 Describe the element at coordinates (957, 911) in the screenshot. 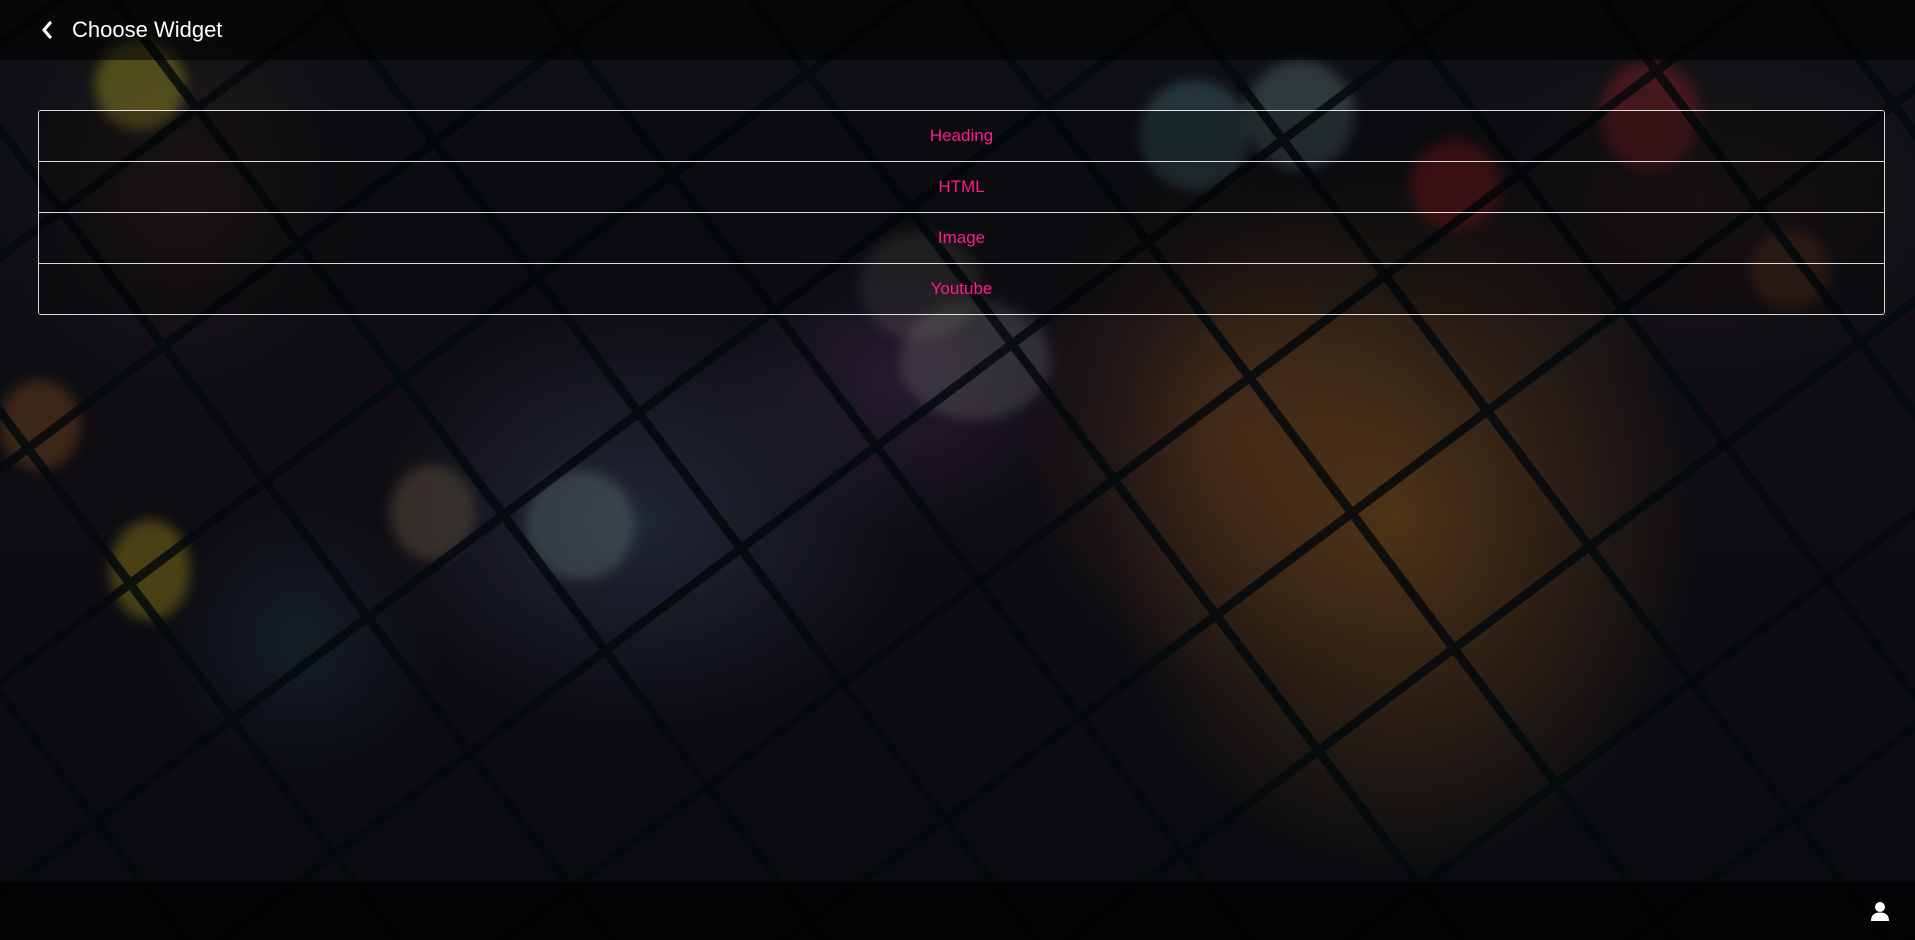

I see `bottom-bar` at that location.